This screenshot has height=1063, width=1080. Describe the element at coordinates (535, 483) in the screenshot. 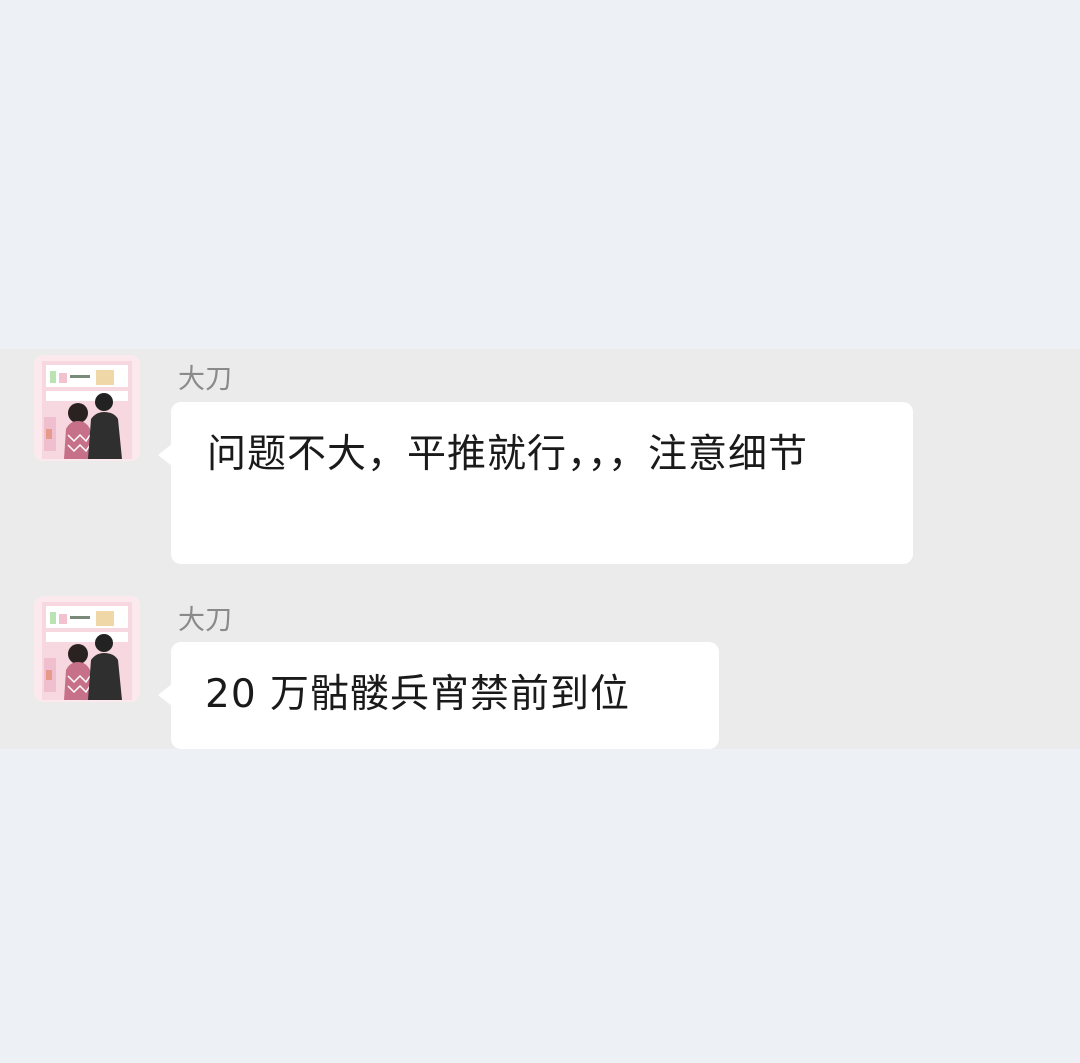

I see `message-bubble: 问题不大，平推就行，，，注意细节` at that location.